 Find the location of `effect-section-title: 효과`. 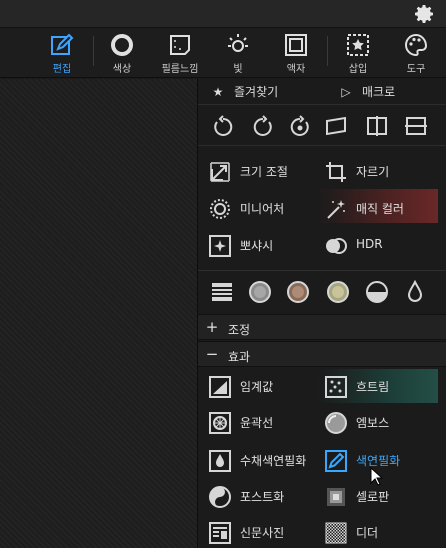

effect-section-title: 효과 is located at coordinates (239, 357).